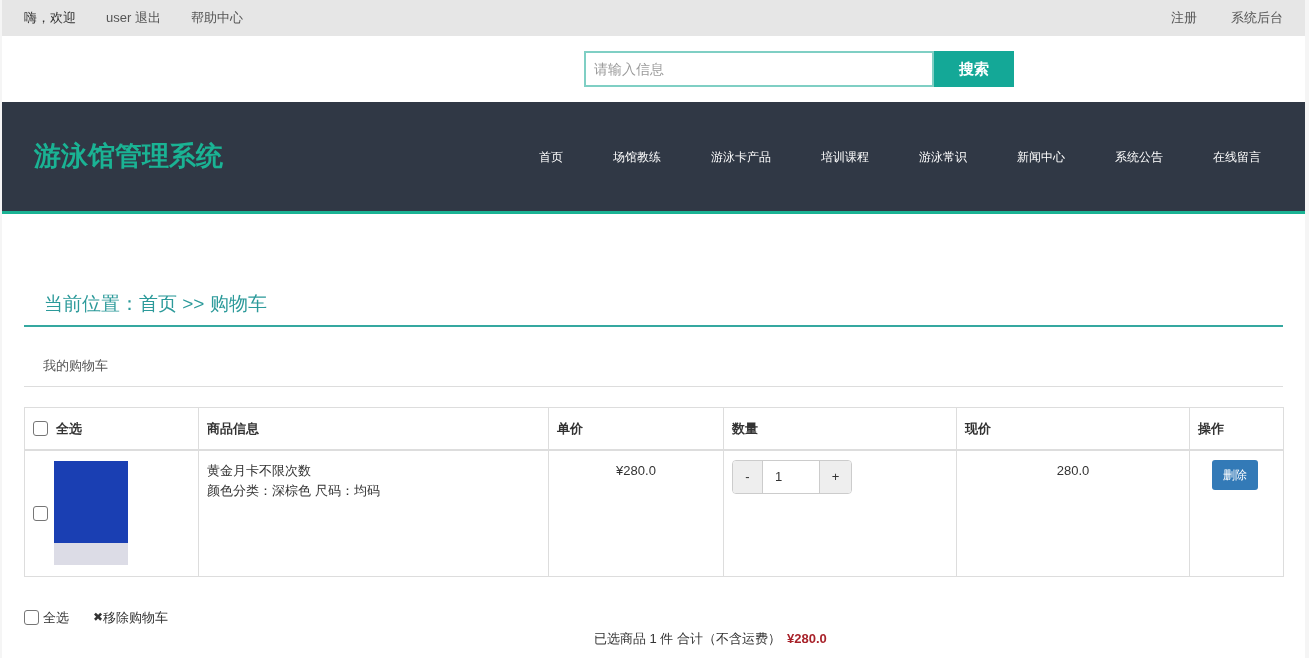 The width and height of the screenshot is (1309, 658). What do you see at coordinates (50, 18) in the screenshot?
I see `welcome-text: 嗨，欢迎` at bounding box center [50, 18].